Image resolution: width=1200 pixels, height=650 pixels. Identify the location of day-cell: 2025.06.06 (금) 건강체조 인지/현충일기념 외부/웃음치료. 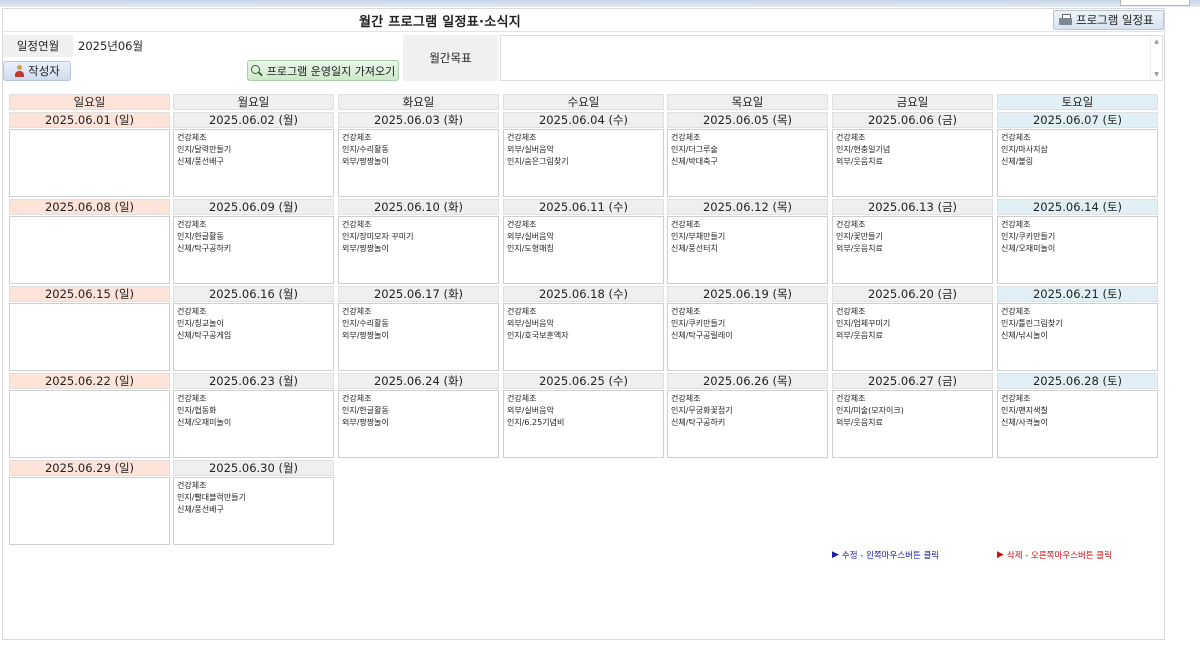
(912, 154).